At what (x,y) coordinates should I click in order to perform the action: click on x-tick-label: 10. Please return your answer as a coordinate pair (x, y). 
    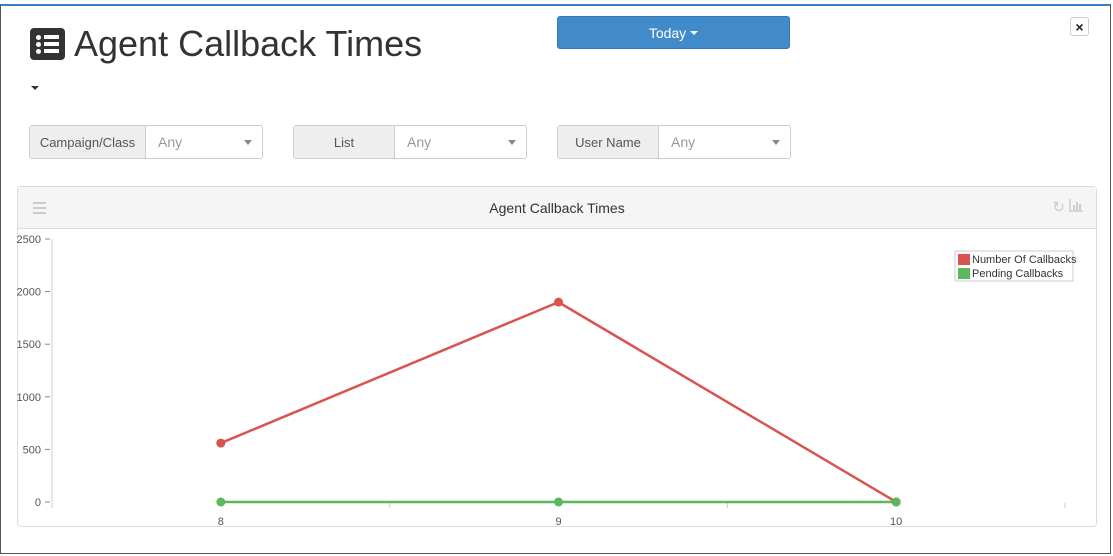
    Looking at the image, I should click on (896, 522).